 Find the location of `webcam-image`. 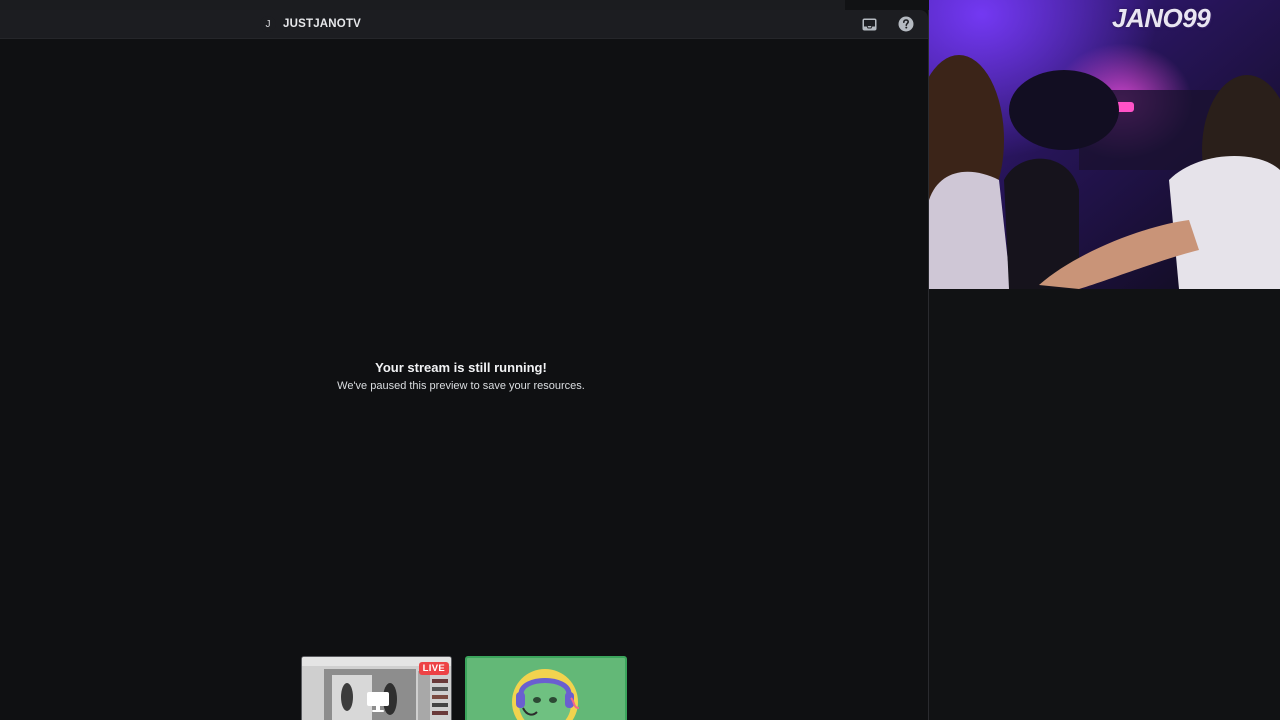

webcam-image is located at coordinates (1104, 144).